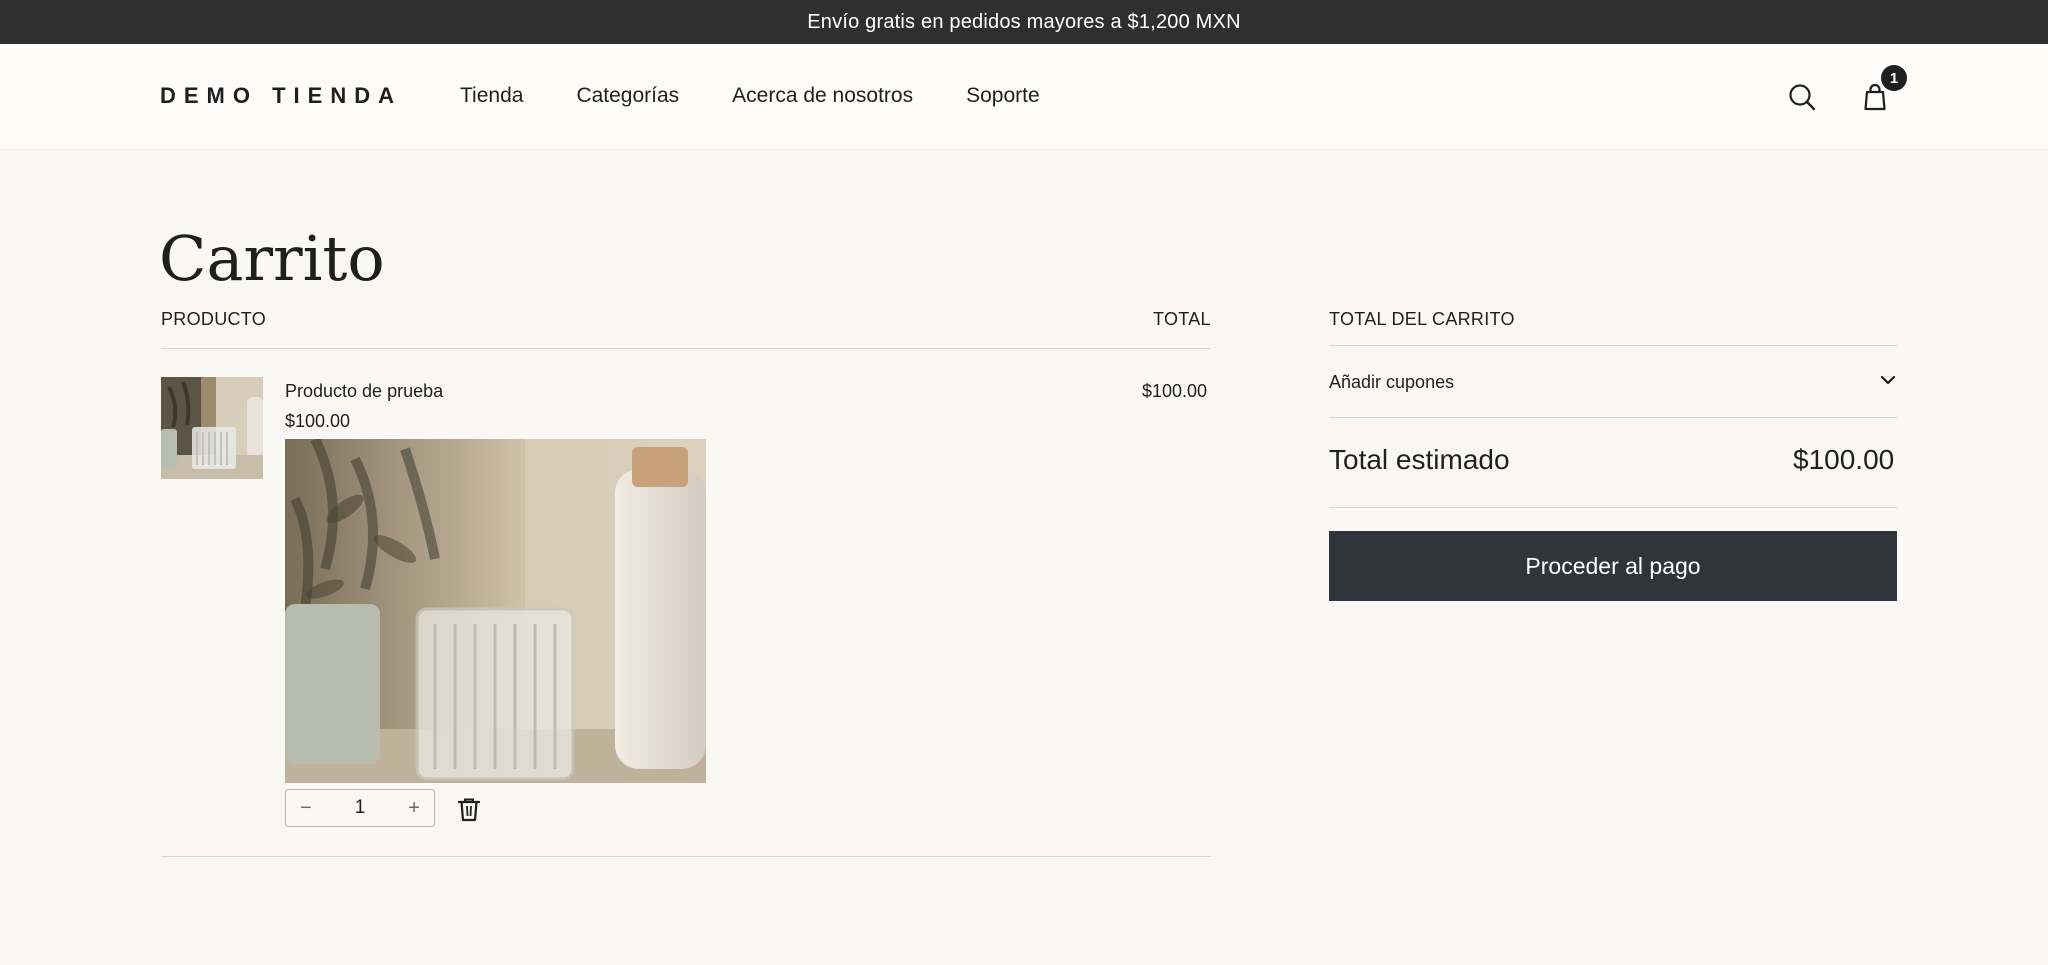  What do you see at coordinates (272, 258) in the screenshot?
I see `page-title: Carrito` at bounding box center [272, 258].